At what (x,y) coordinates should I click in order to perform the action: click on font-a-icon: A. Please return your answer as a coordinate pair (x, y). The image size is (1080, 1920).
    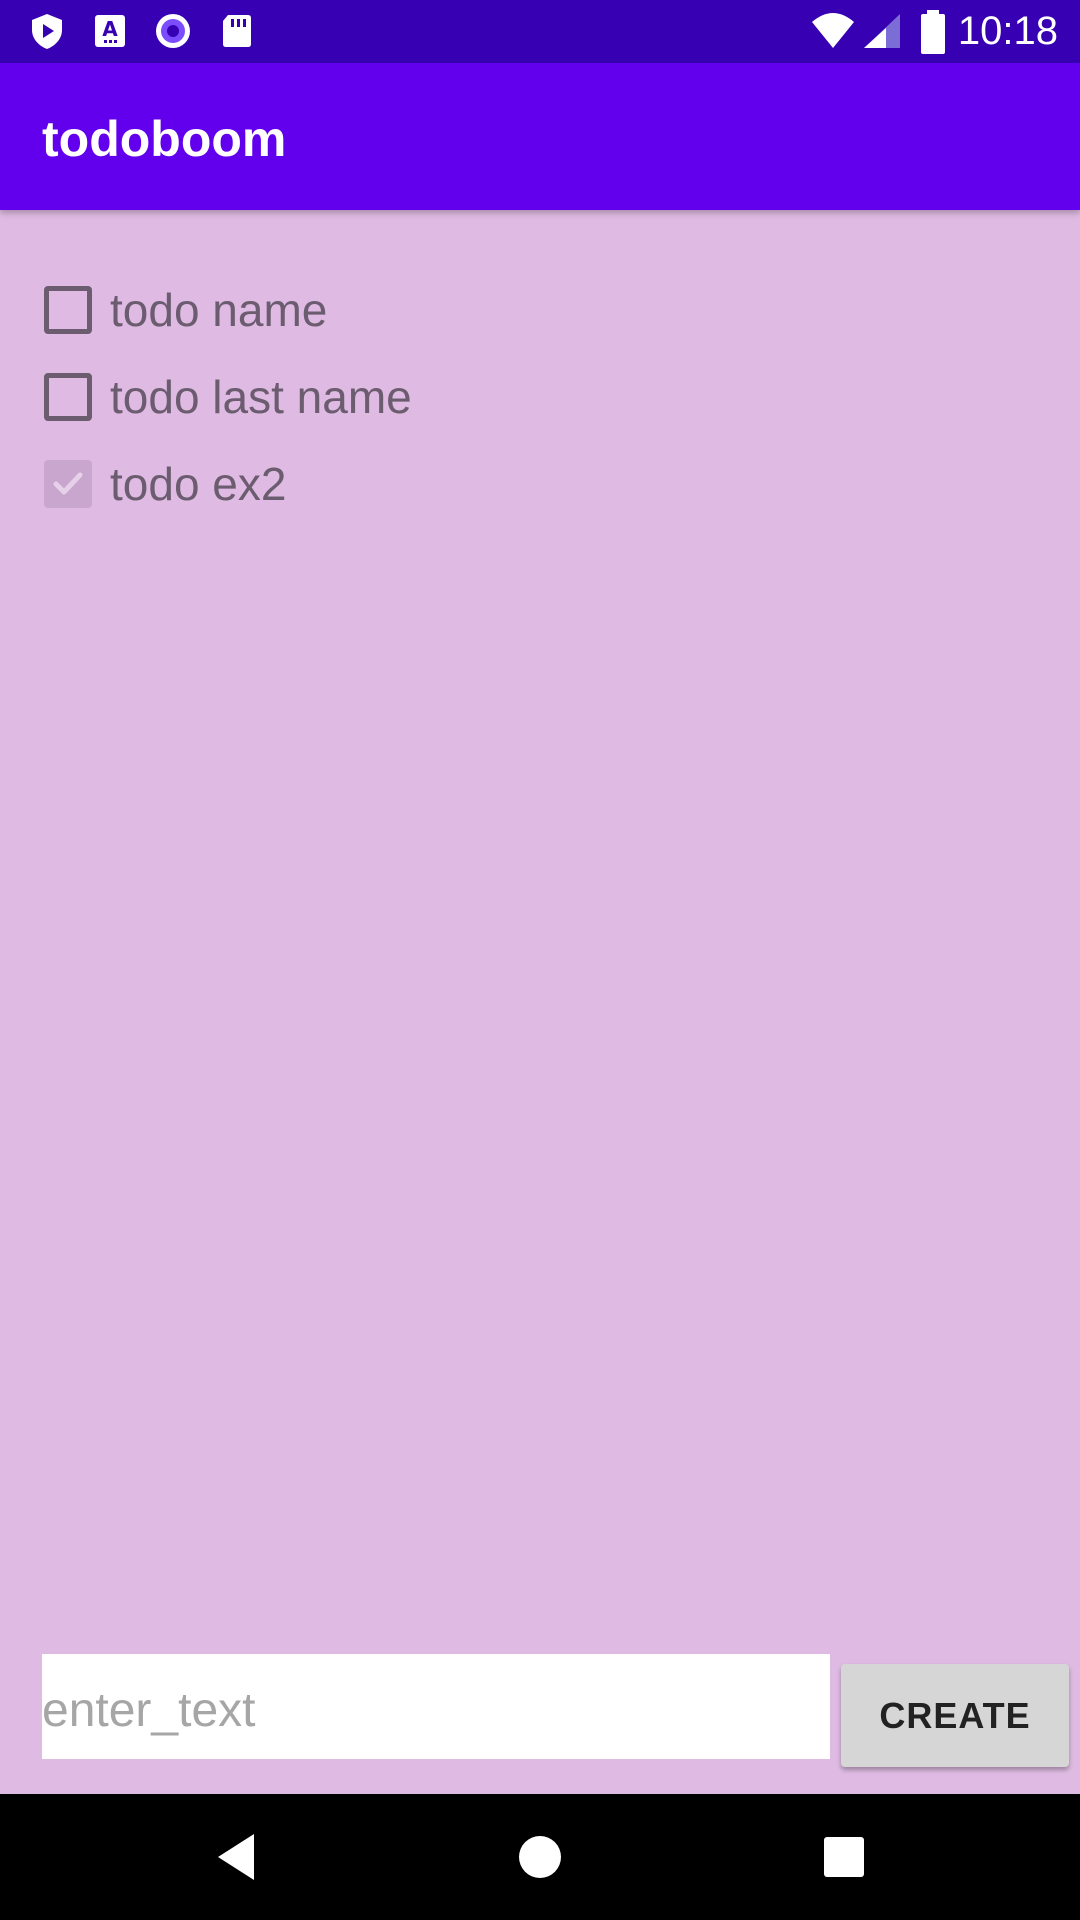
    Looking at the image, I should click on (110, 31).